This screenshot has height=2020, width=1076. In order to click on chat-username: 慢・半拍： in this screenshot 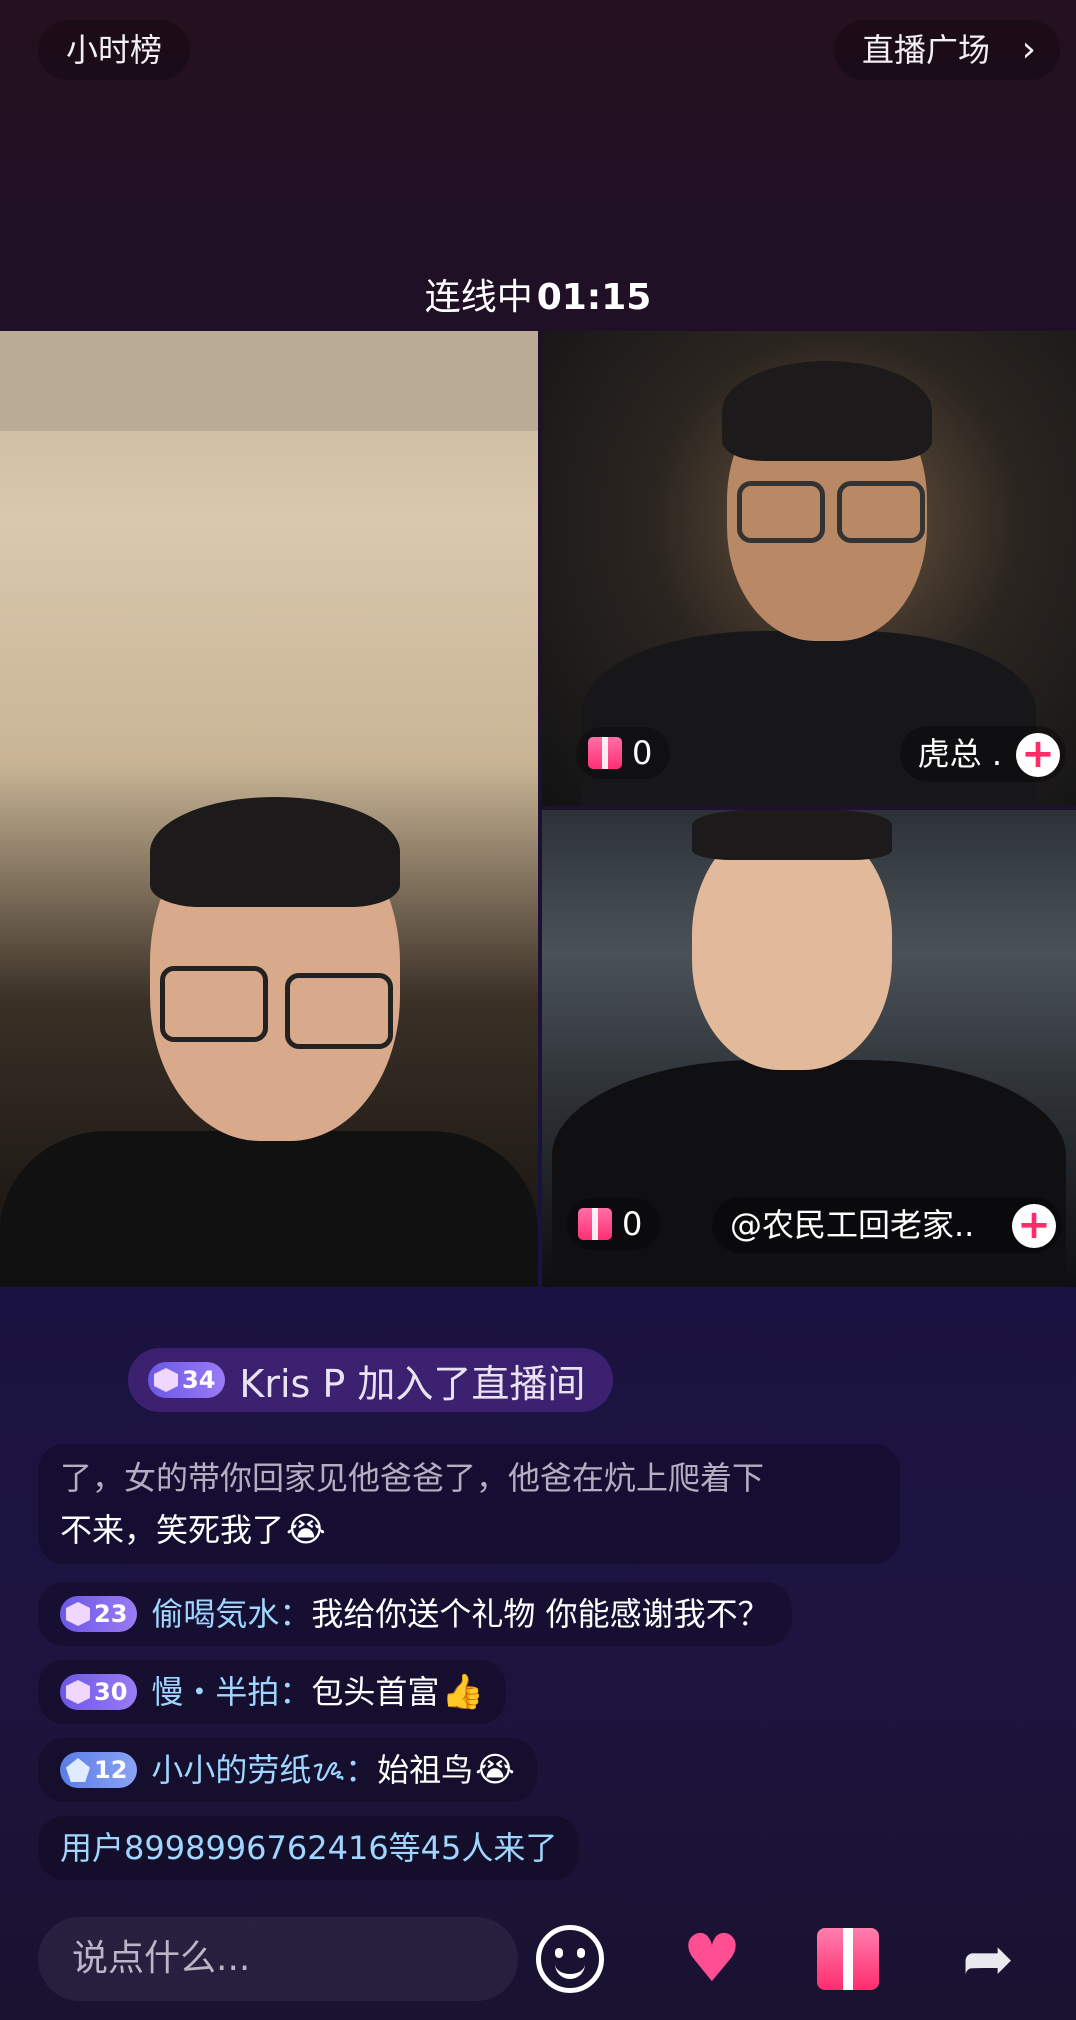, I will do `click(231, 1692)`.